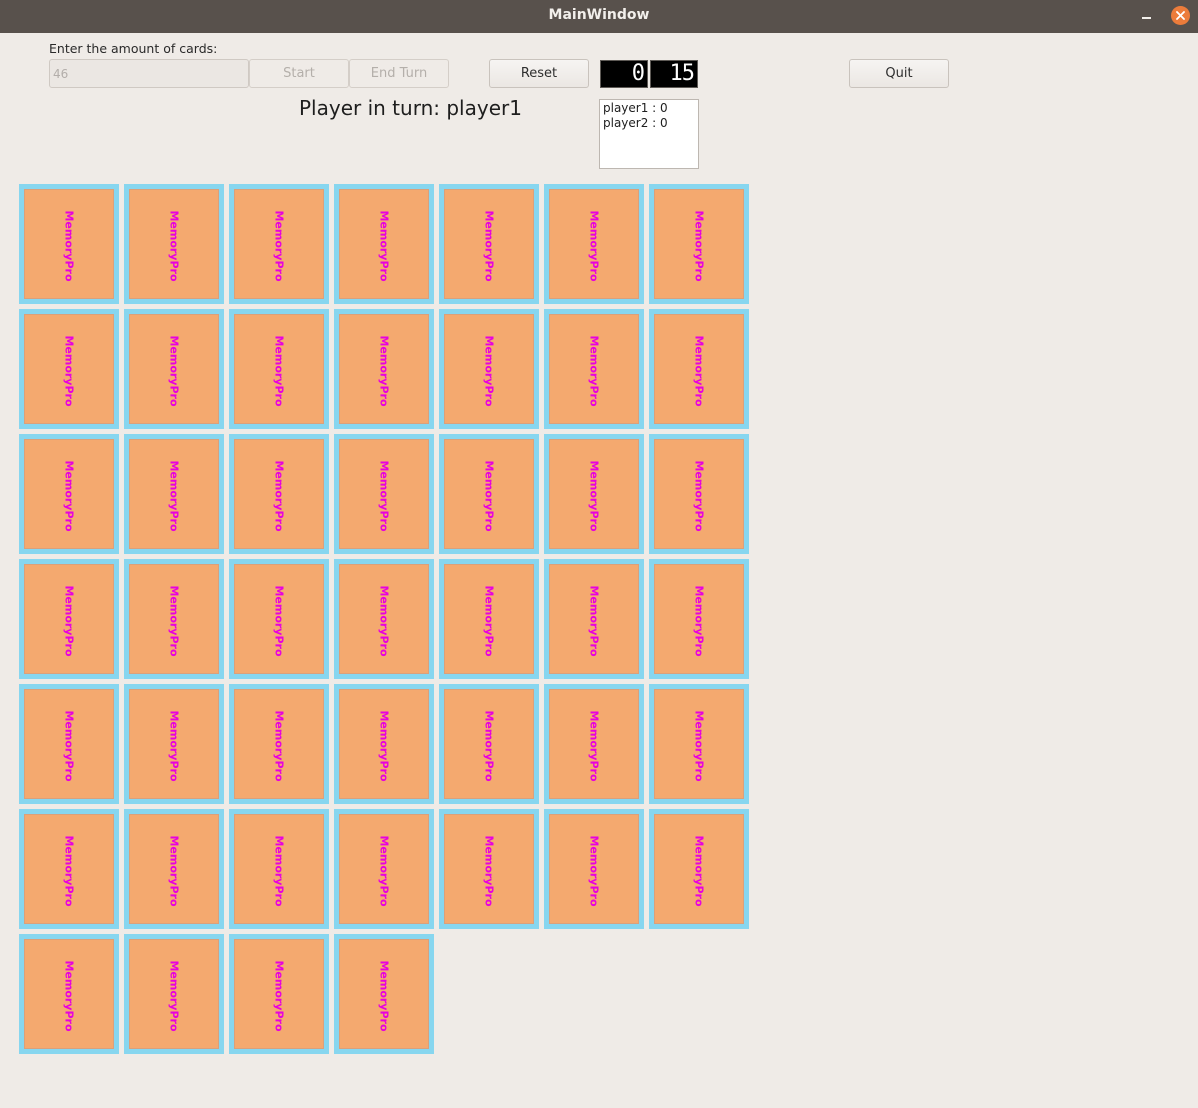 The width and height of the screenshot is (1198, 1108). What do you see at coordinates (1180, 15) in the screenshot?
I see `close-icon` at bounding box center [1180, 15].